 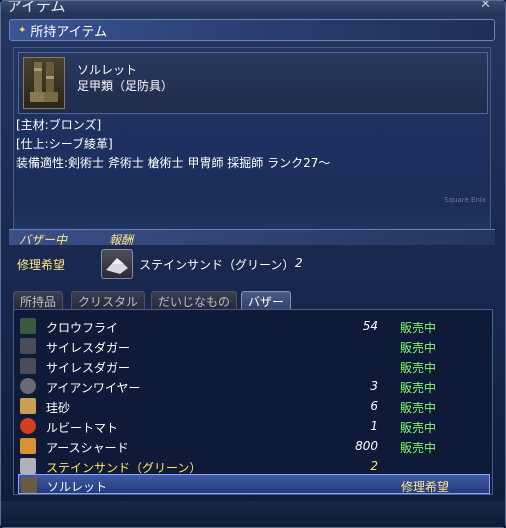 I want to click on bazaar-header: バザー中 報酬, so click(x=252, y=238).